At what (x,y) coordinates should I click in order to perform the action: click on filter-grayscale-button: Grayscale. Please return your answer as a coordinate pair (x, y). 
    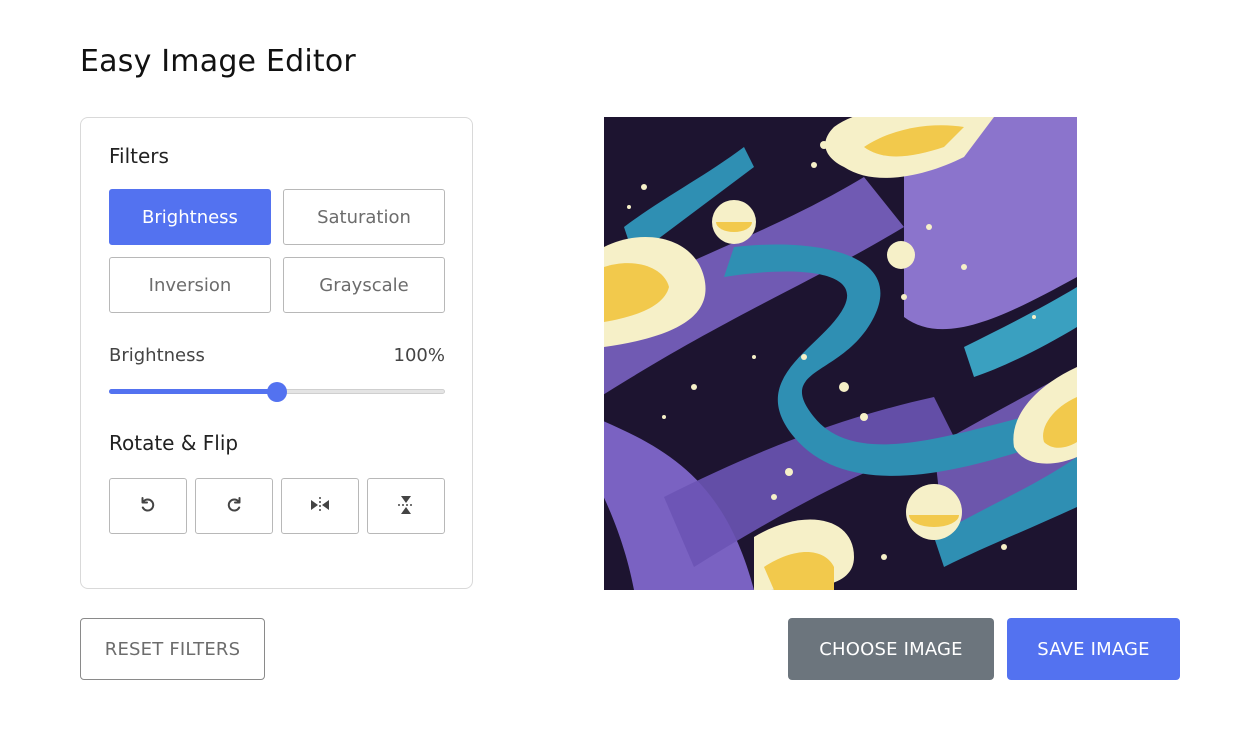
    Looking at the image, I should click on (364, 285).